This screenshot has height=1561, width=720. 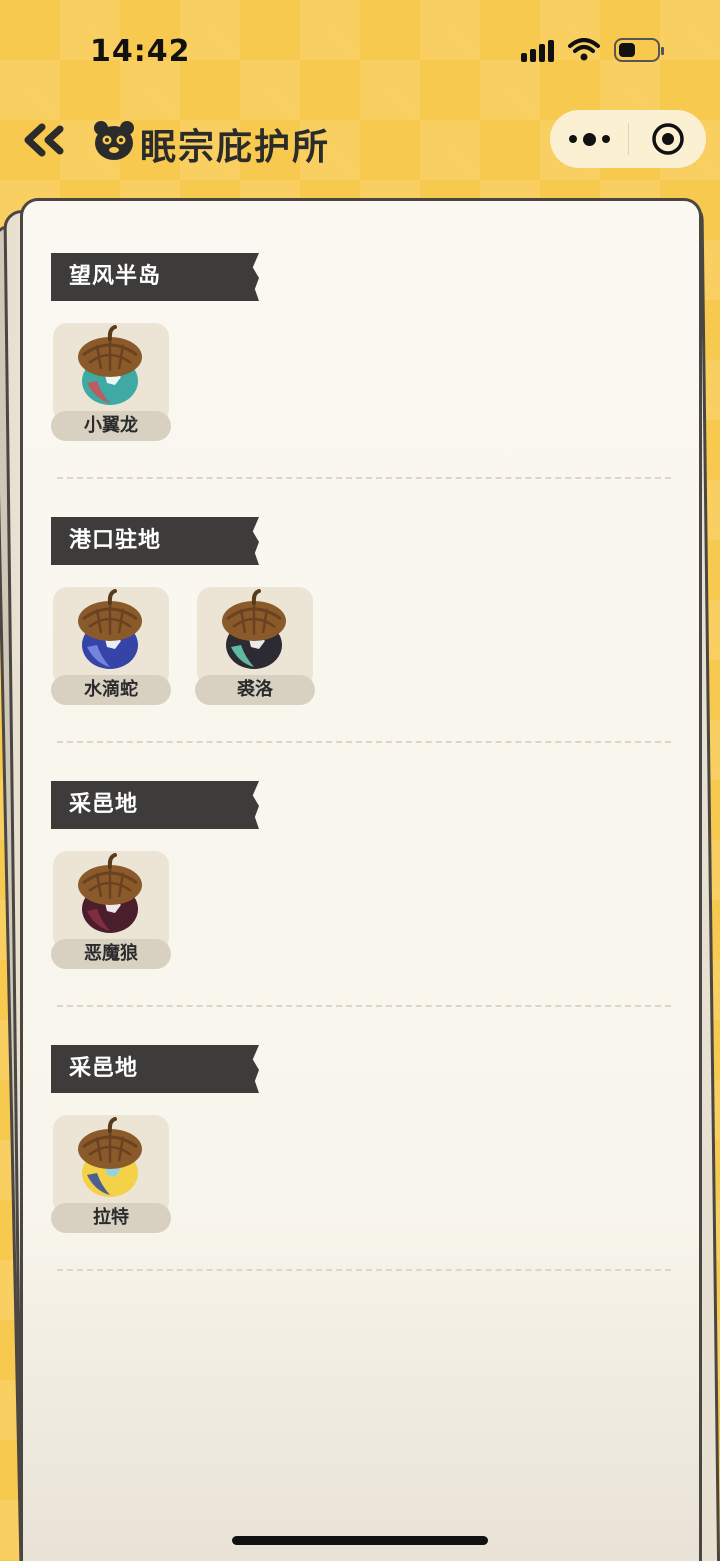 I want to click on wifi-icon, so click(x=584, y=49).